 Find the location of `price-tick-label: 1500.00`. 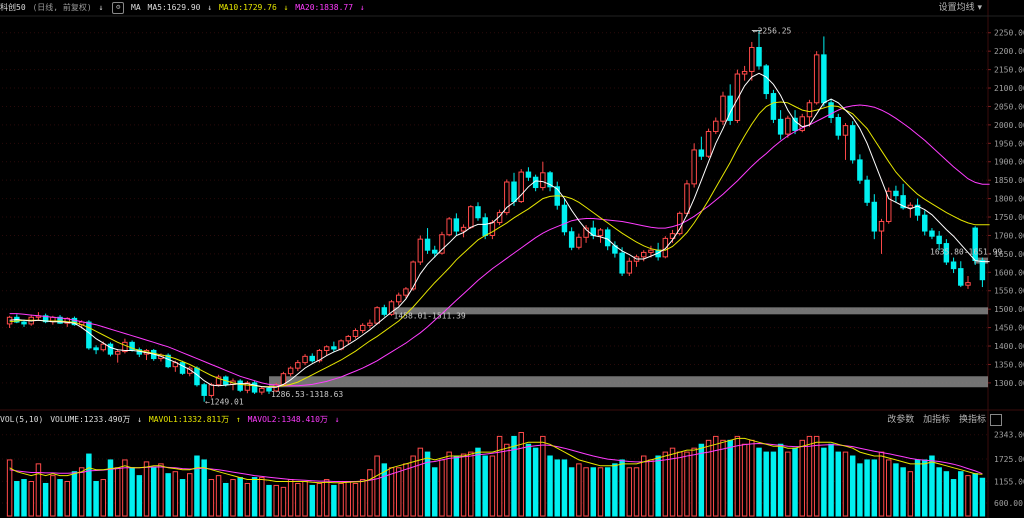

price-tick-label: 1500.00 is located at coordinates (1009, 309).